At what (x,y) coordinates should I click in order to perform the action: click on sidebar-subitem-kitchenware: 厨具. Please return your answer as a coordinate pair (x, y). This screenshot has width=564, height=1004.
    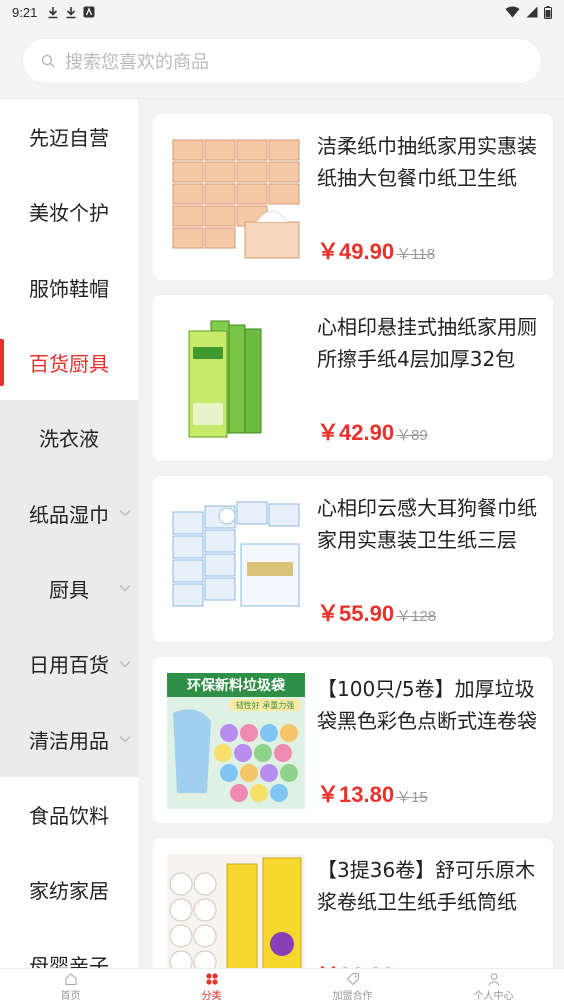
    Looking at the image, I should click on (69, 588).